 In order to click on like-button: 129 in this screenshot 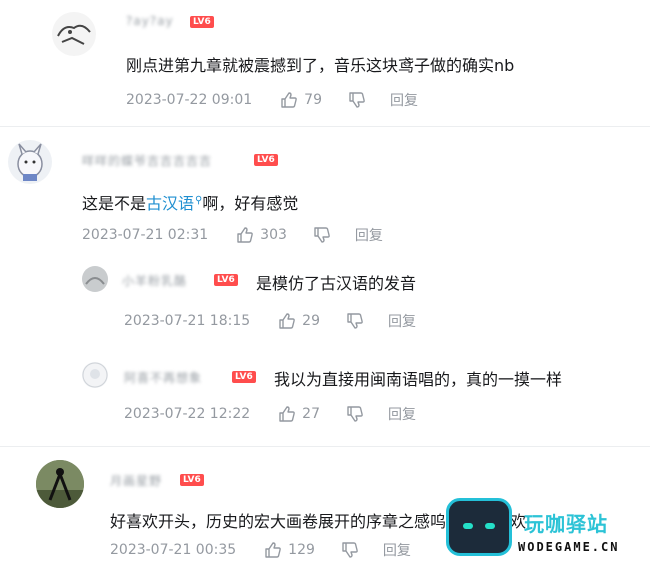, I will do `click(289, 550)`.